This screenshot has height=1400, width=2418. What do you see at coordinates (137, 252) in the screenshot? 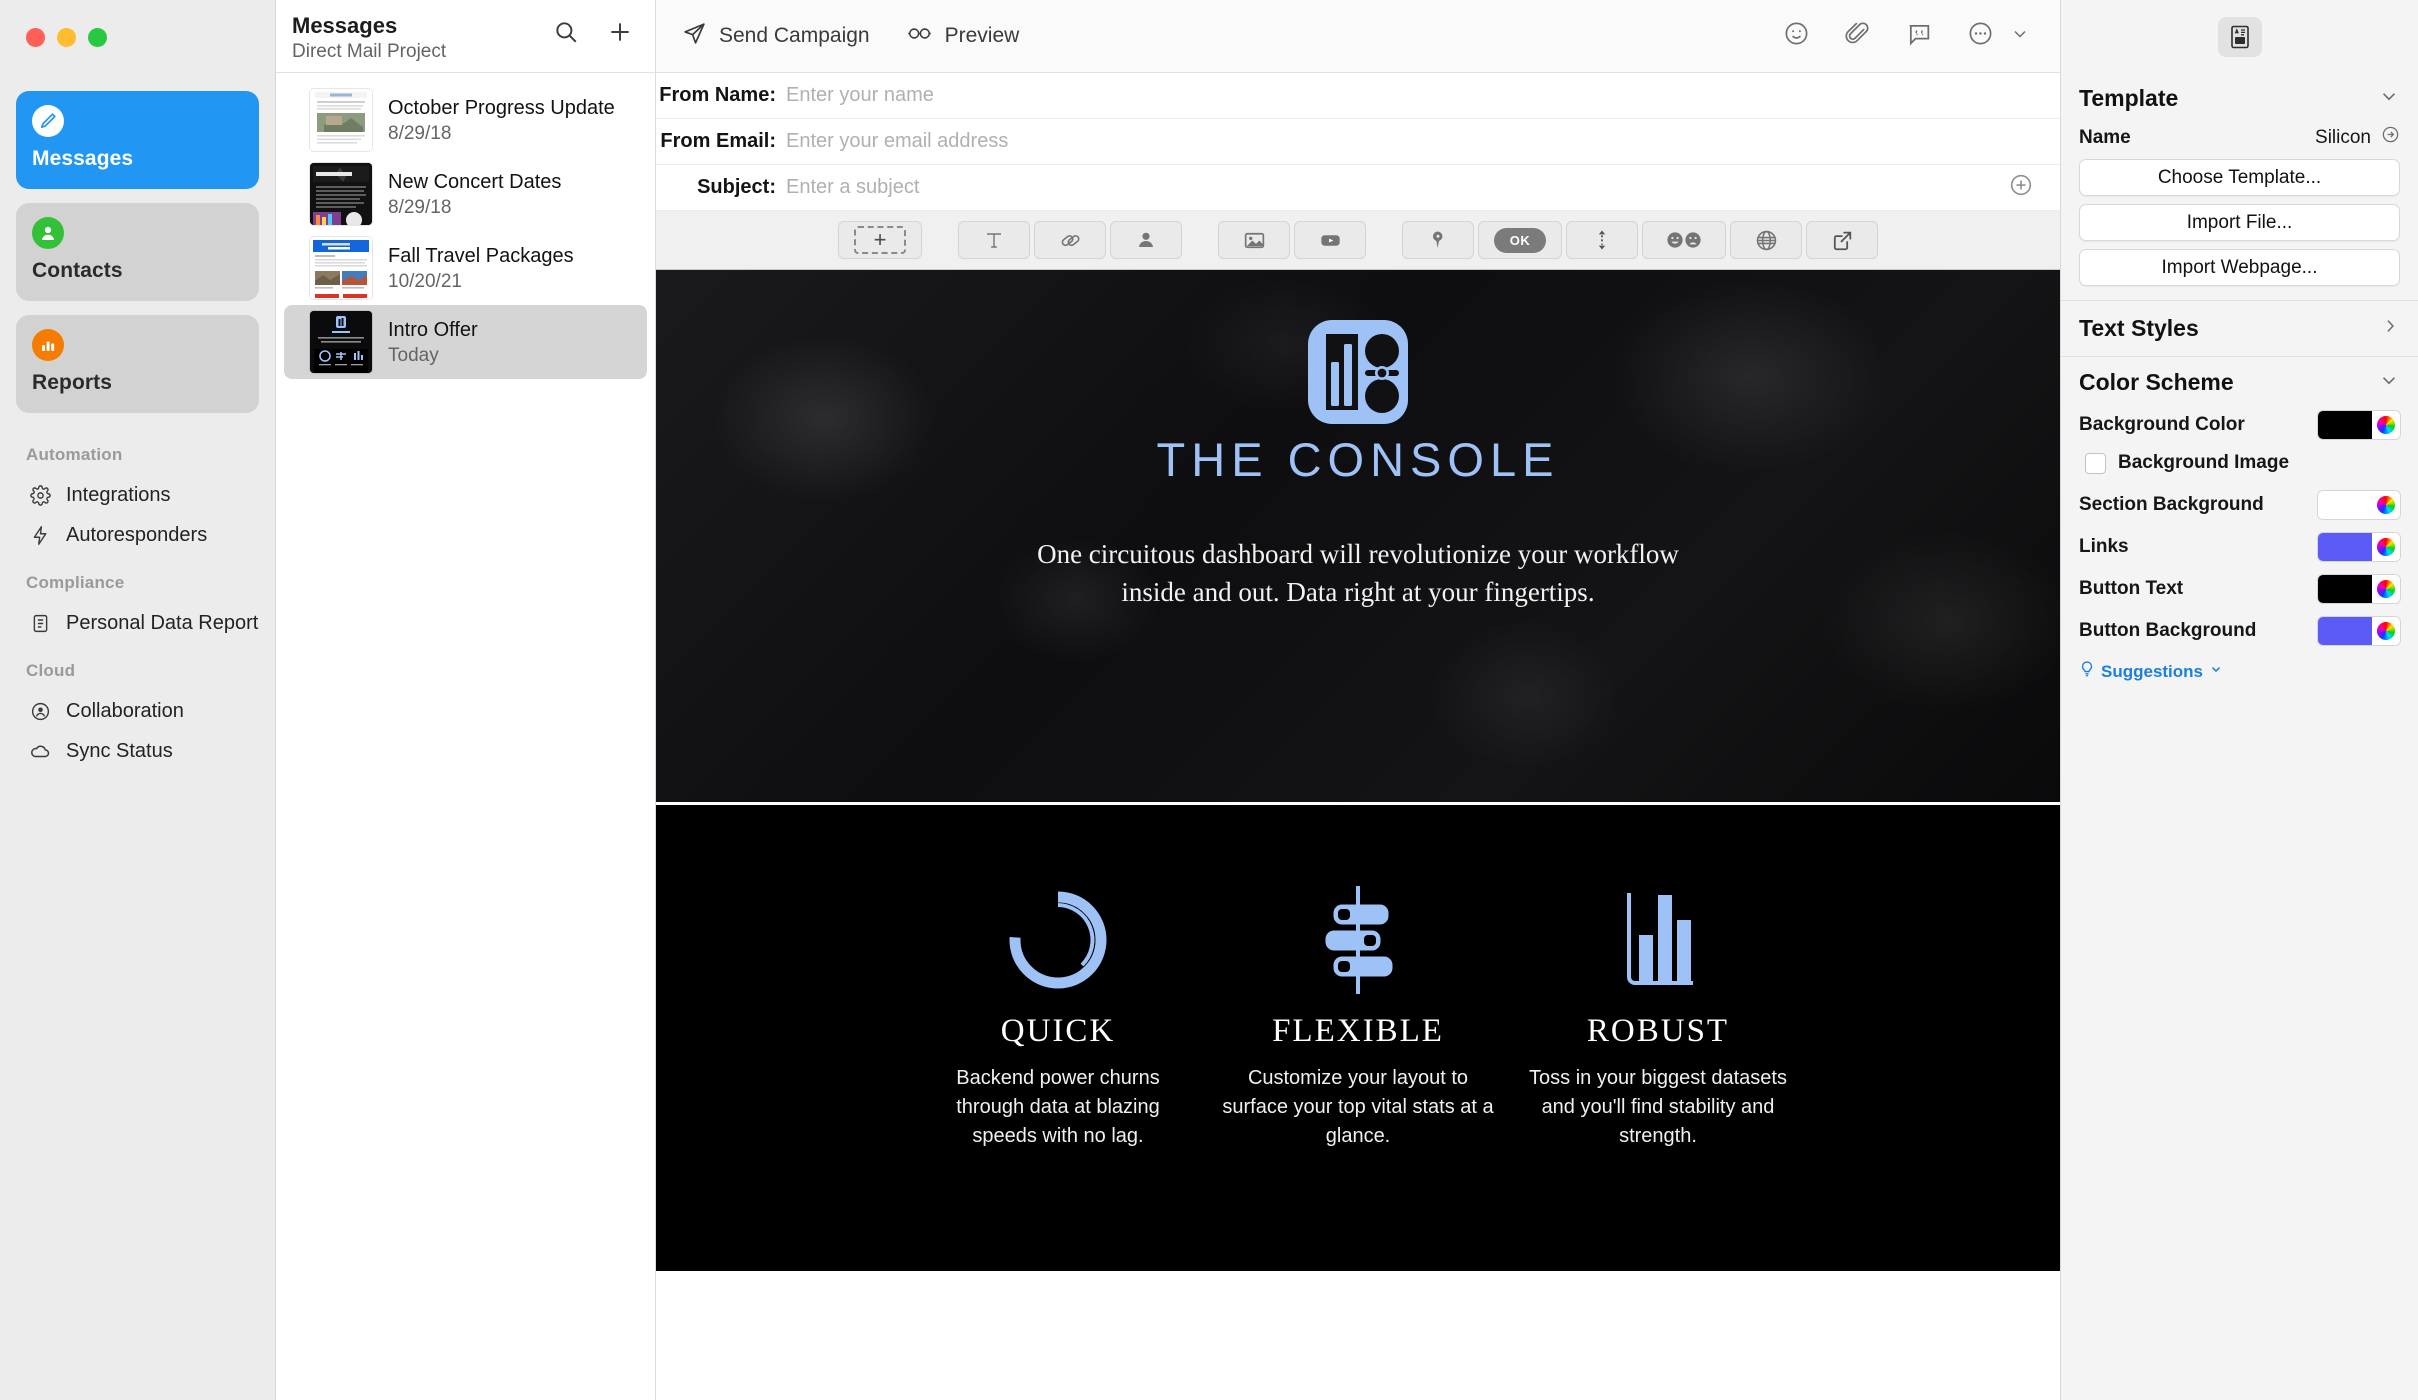
I see `sidebar-item-contacts: Contacts` at bounding box center [137, 252].